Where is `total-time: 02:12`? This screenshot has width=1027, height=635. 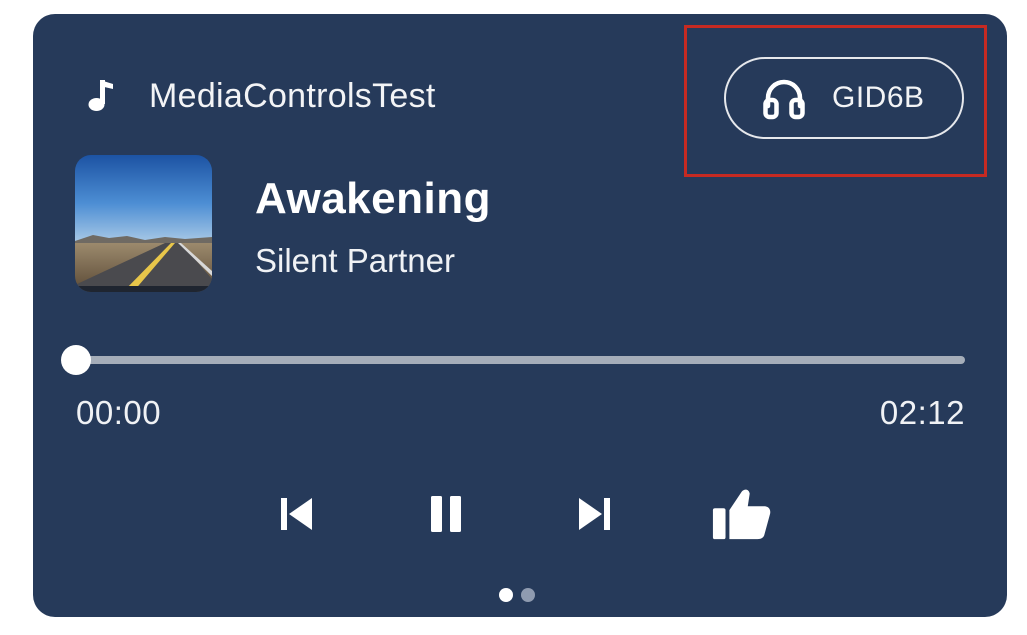 total-time: 02:12 is located at coordinates (922, 412).